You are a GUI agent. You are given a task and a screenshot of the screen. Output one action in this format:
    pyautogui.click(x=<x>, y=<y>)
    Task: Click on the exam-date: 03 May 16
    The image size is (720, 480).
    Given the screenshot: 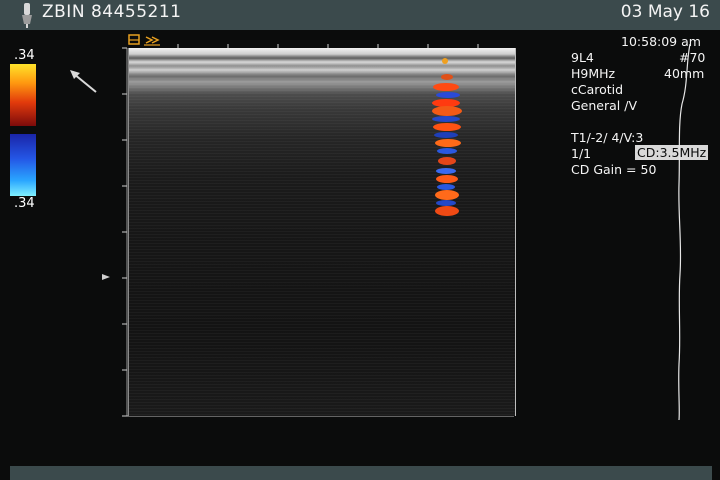 What is the action you would take?
    pyautogui.click(x=665, y=12)
    